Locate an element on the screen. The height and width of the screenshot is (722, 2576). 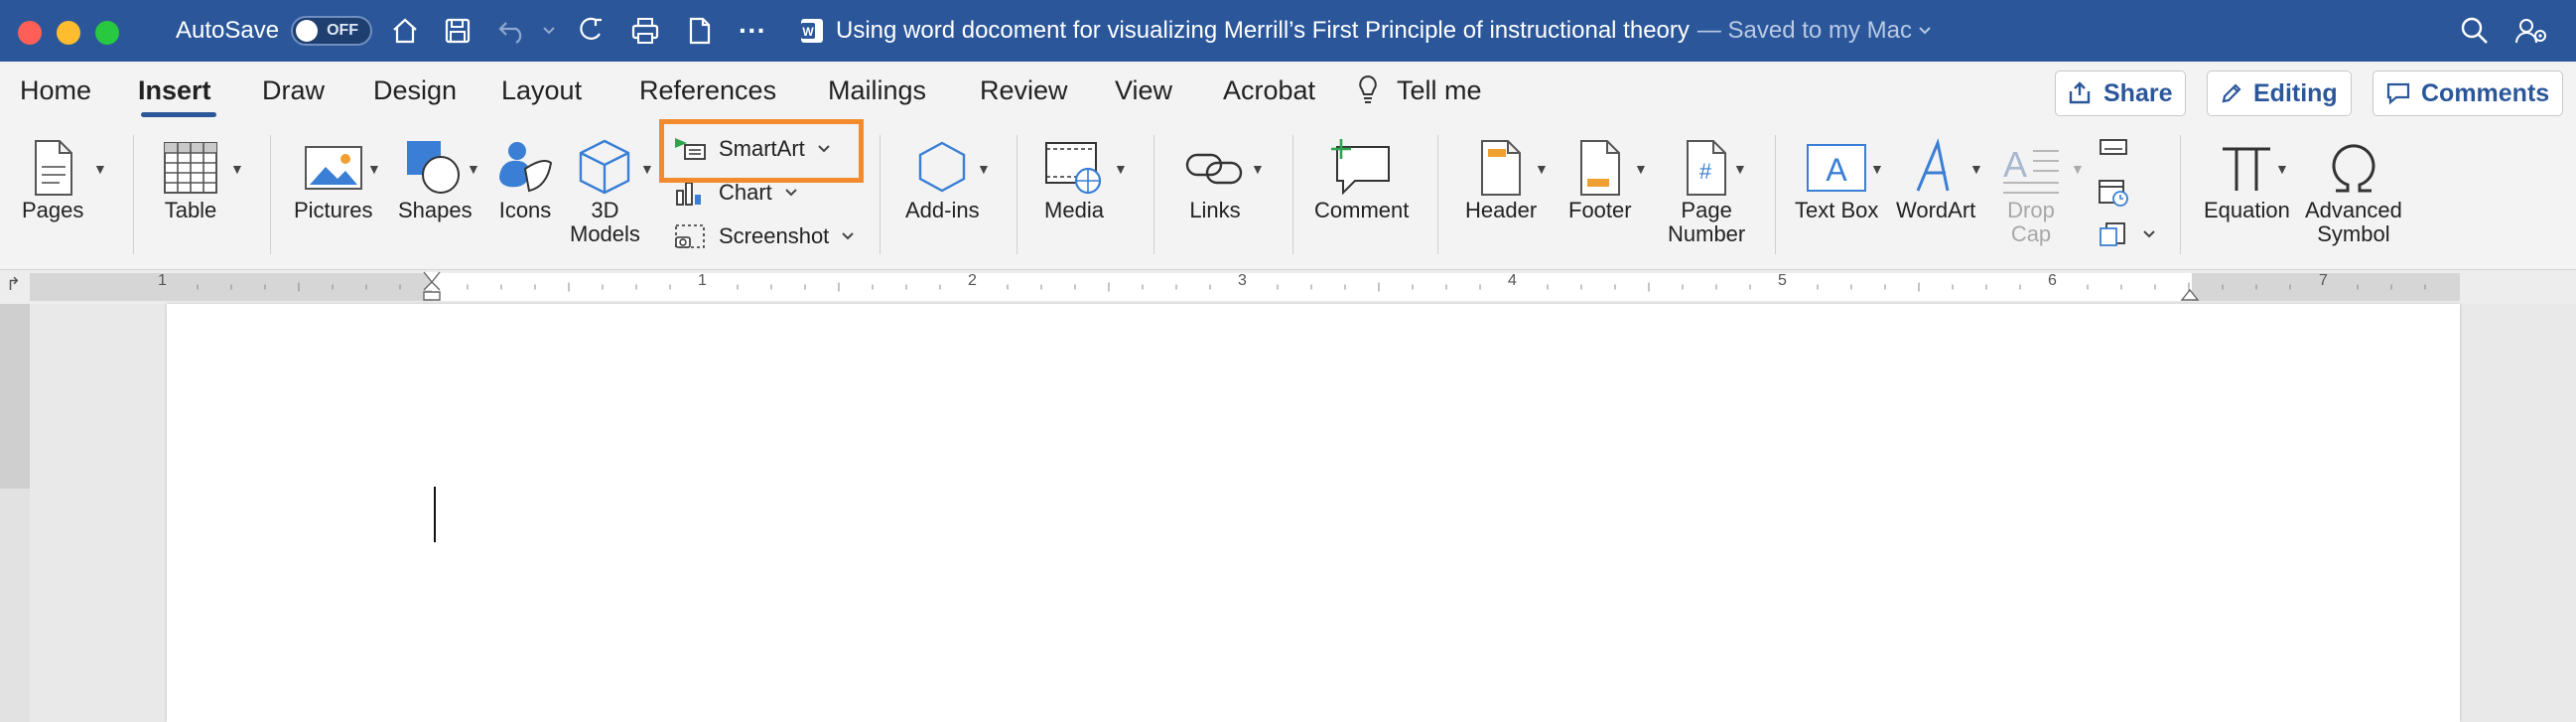
tab-references: References is located at coordinates (708, 90).